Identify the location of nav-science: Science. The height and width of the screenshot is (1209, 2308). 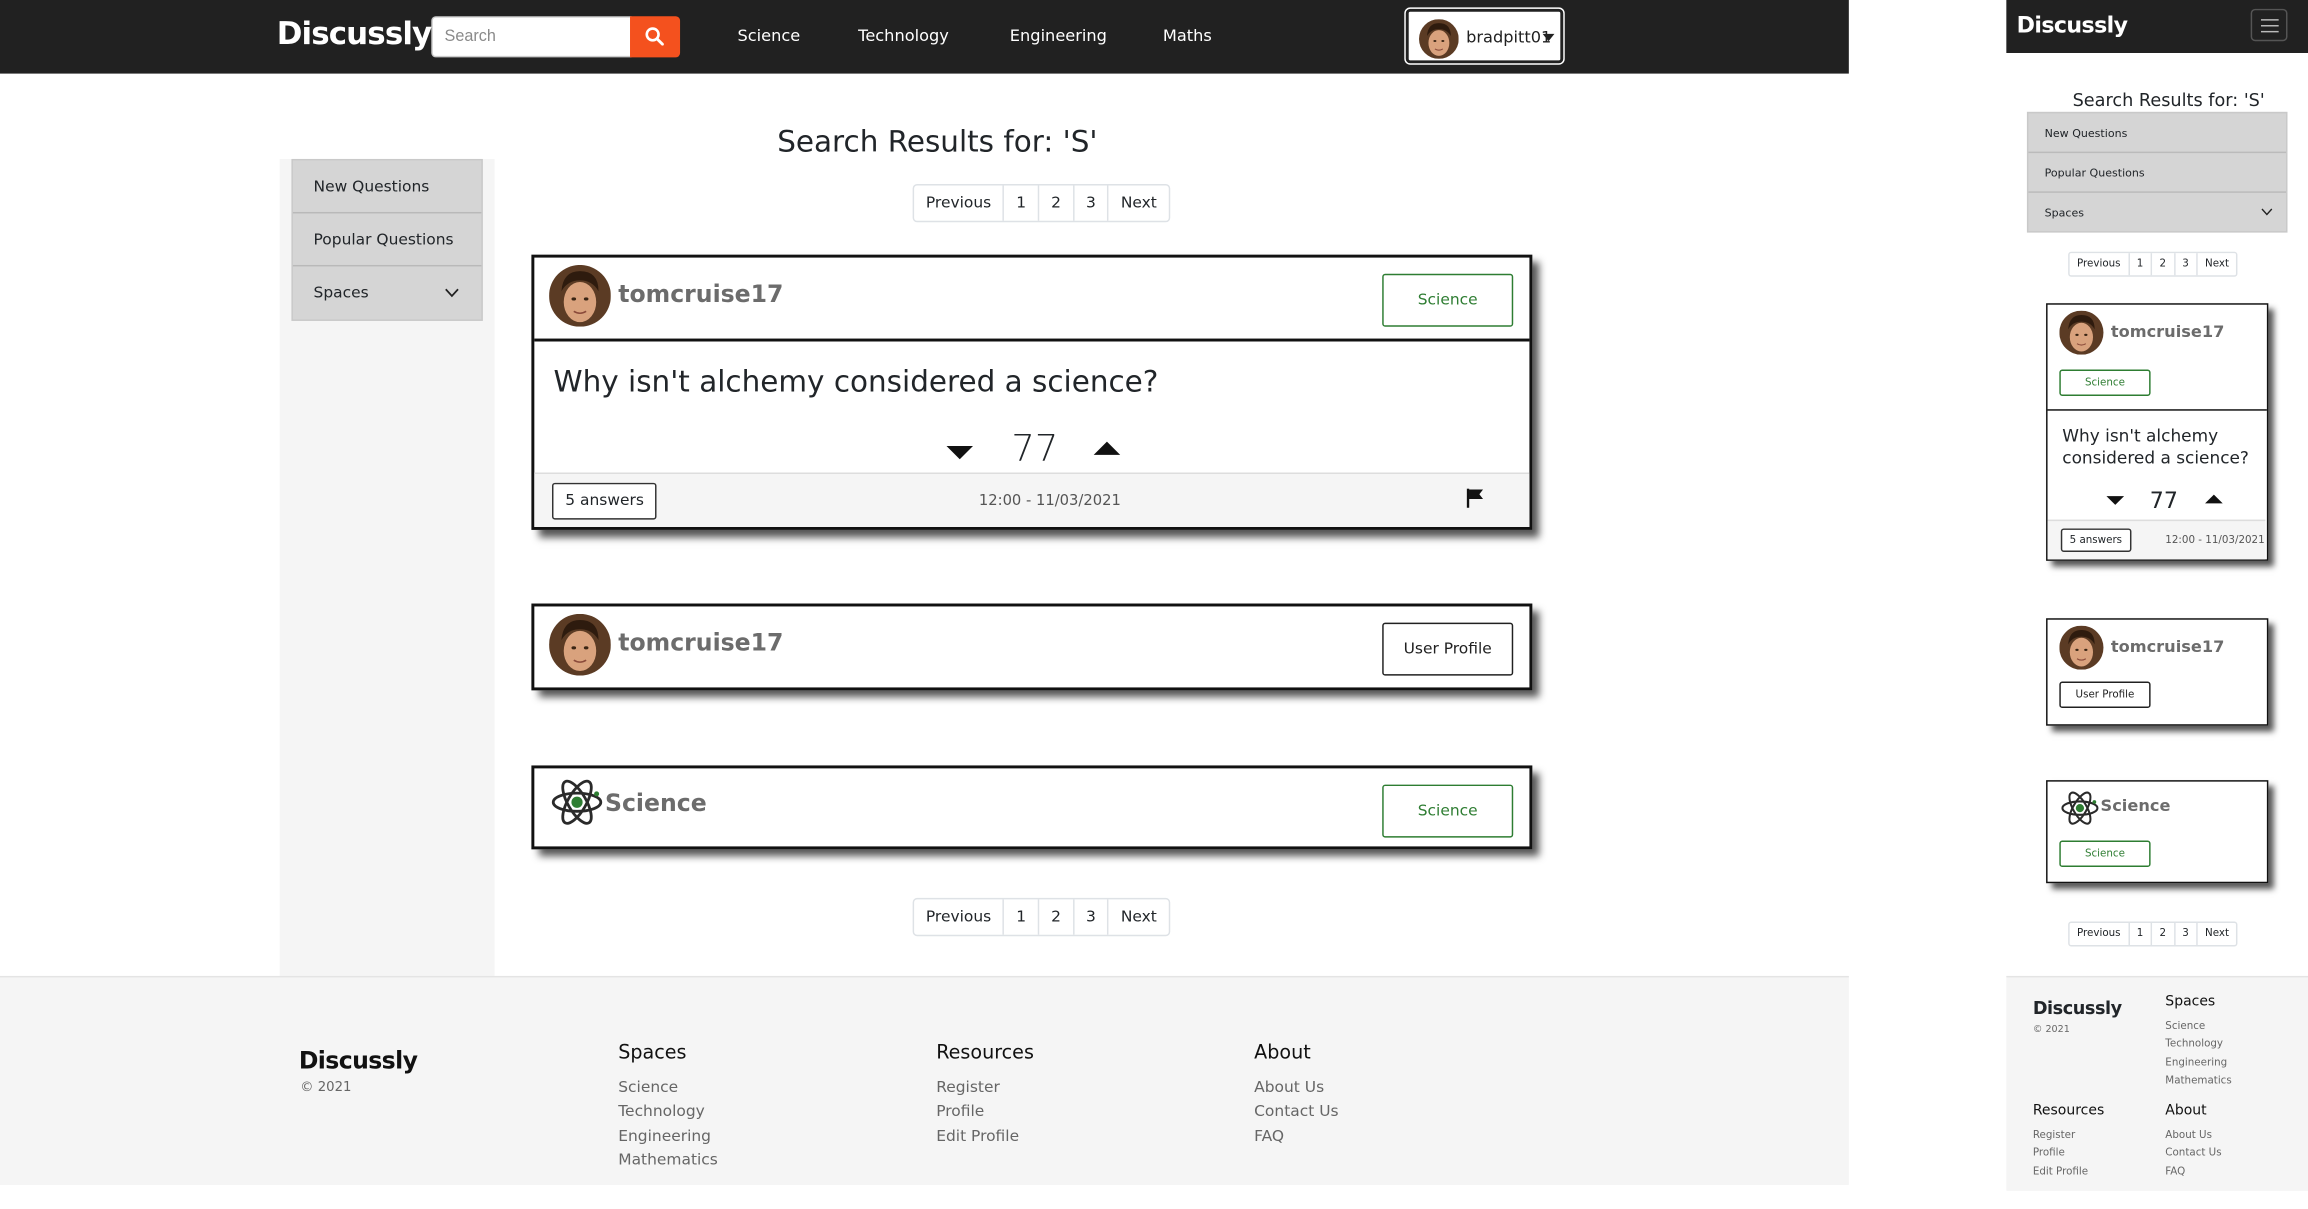
(768, 35).